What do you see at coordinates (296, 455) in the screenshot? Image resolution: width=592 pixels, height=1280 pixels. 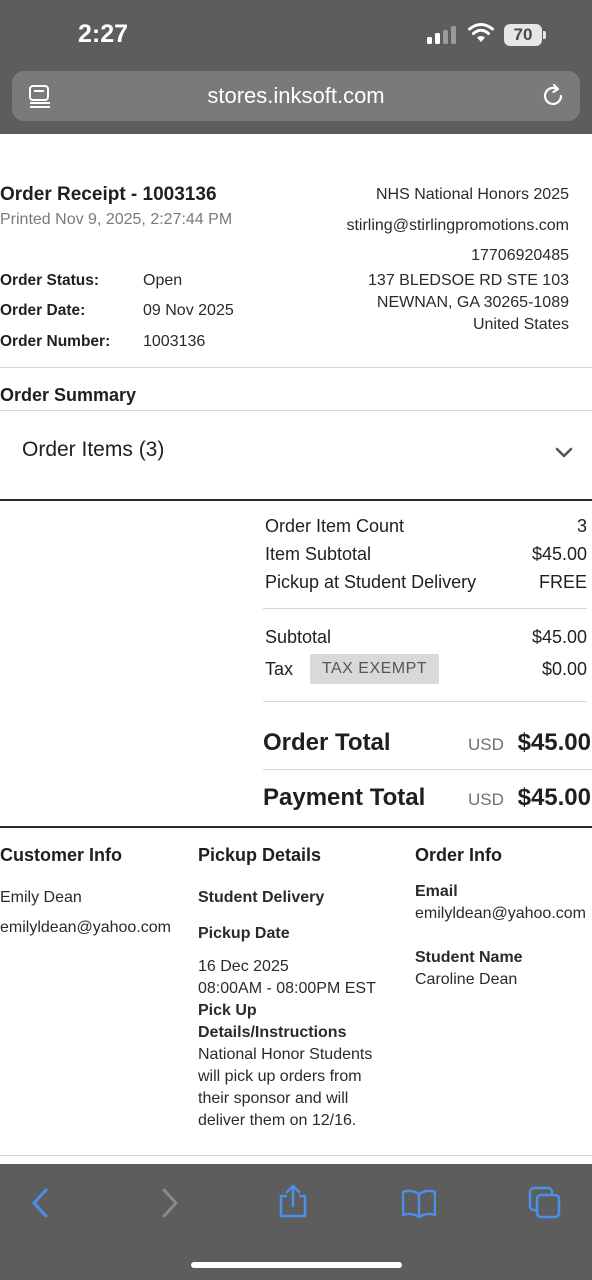 I see `order-items-accordion: Order Items (3)` at bounding box center [296, 455].